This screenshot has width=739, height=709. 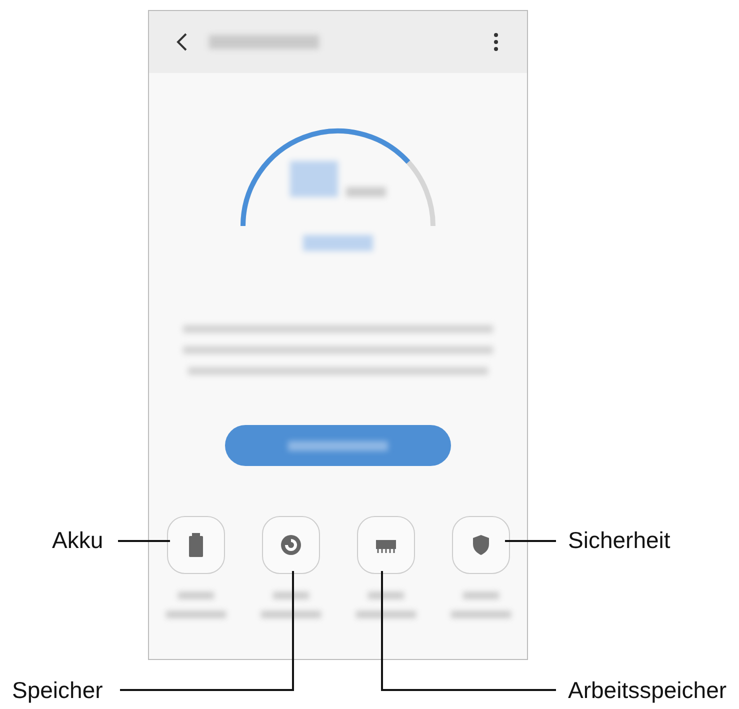 I want to click on shield-icon, so click(x=481, y=545).